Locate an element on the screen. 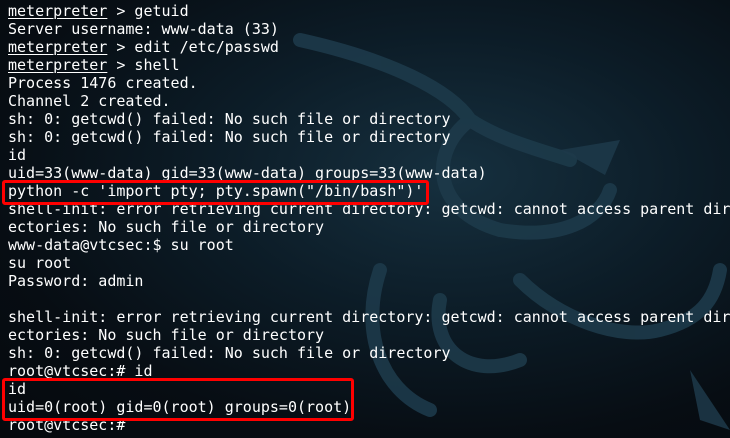 This screenshot has height=438, width=730. output-text: root@vtcsec:# id is located at coordinates (80, 371).